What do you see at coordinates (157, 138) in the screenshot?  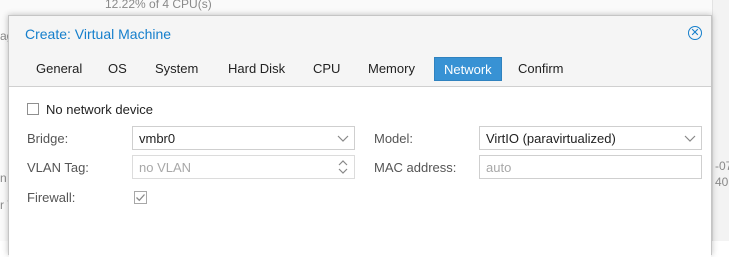 I see `bridge-value: vmbr0` at bounding box center [157, 138].